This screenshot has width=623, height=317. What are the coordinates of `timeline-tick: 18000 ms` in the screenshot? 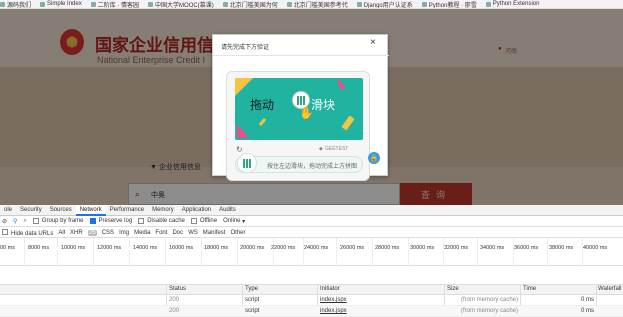 It's located at (216, 248).